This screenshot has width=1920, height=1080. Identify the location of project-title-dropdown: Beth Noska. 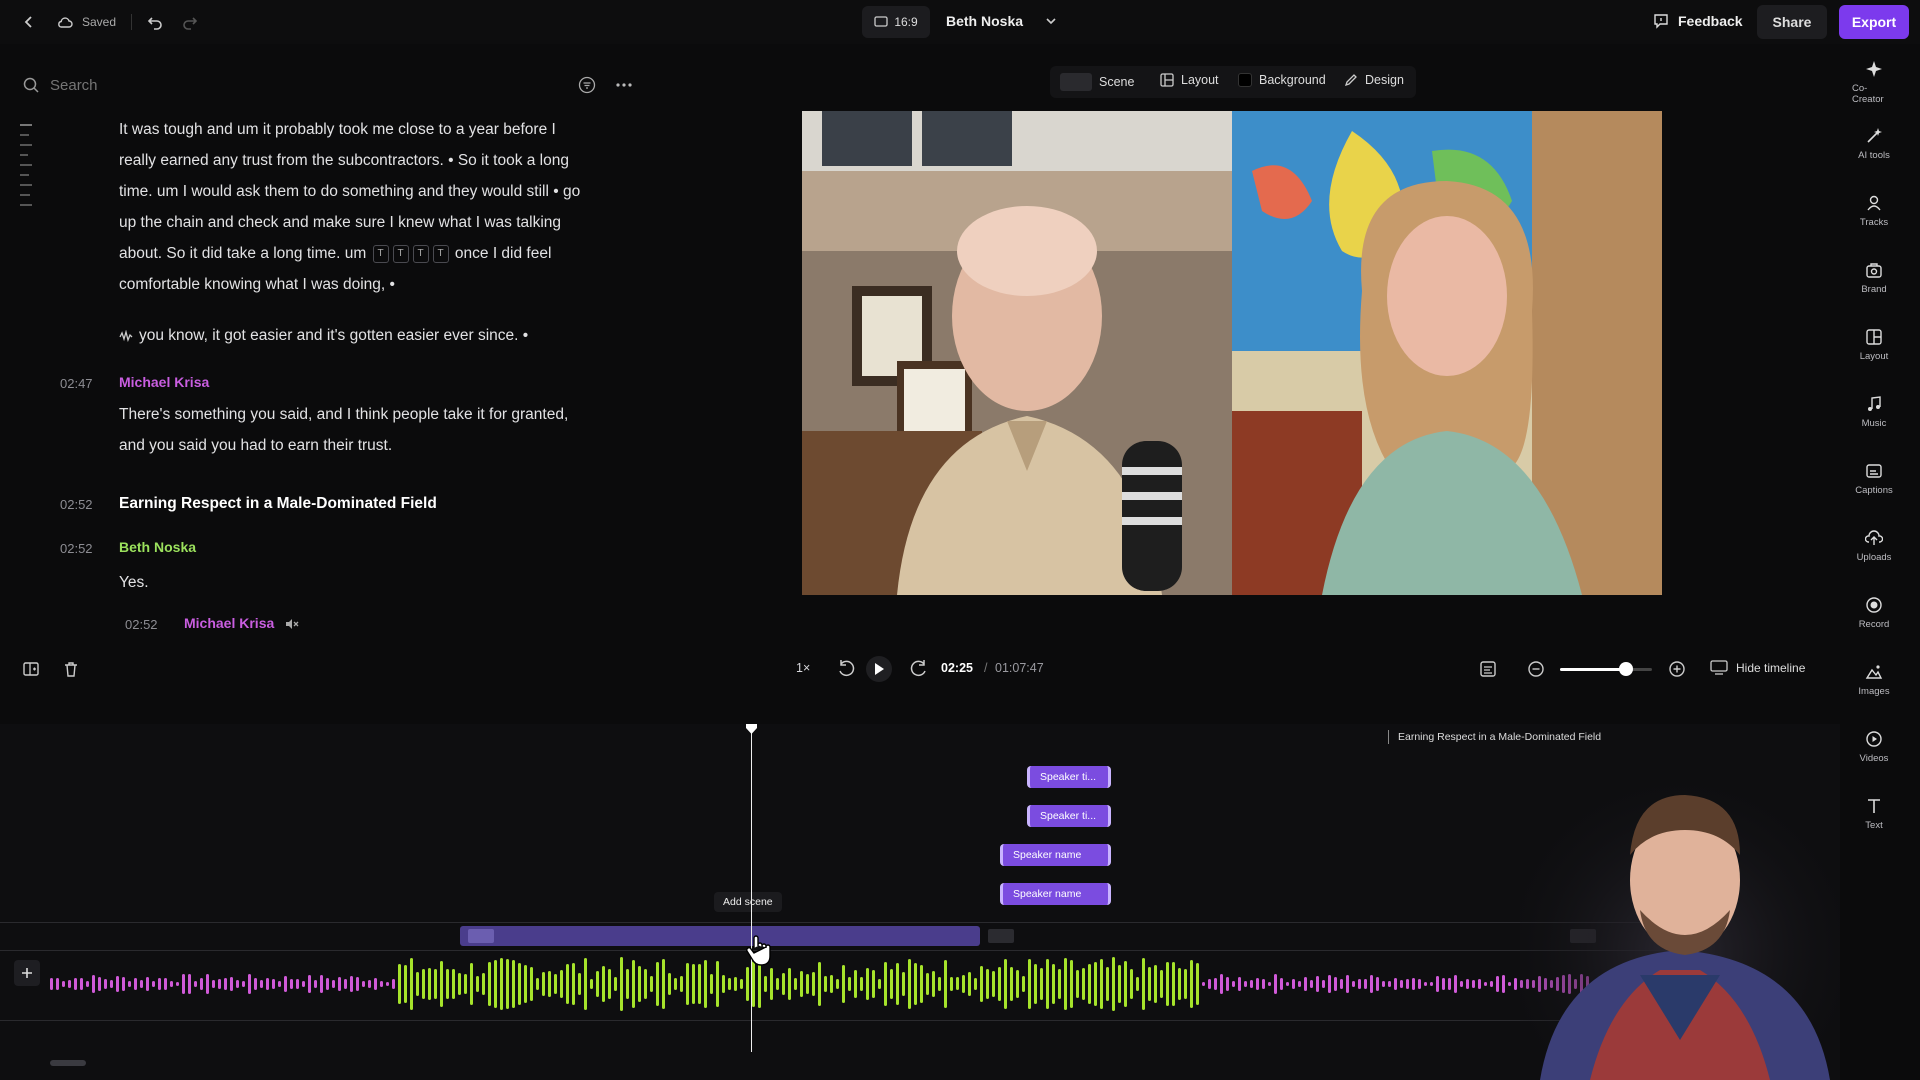
(1001, 21).